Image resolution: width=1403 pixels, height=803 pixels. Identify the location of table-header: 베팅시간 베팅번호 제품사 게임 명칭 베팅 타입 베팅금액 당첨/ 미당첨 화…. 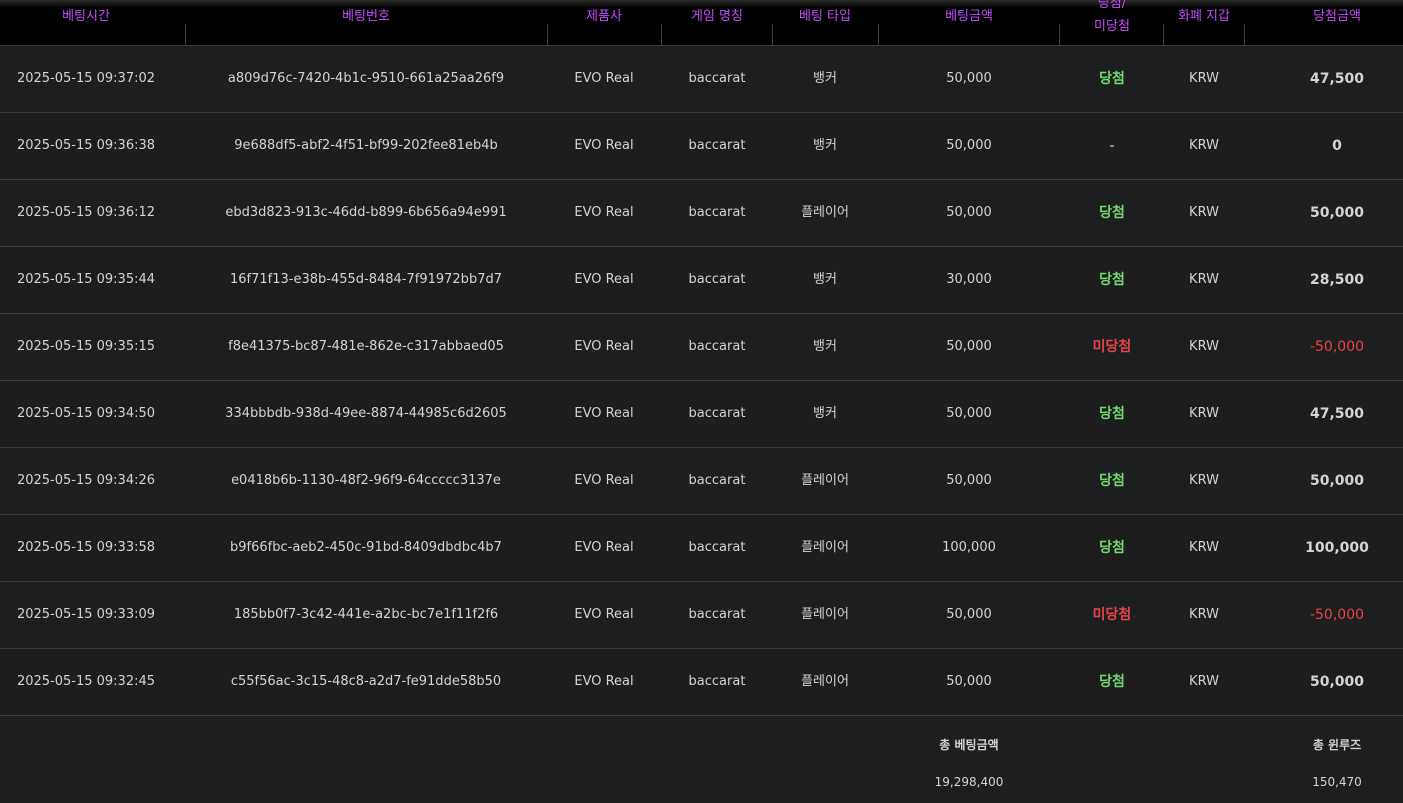
(701, 23).